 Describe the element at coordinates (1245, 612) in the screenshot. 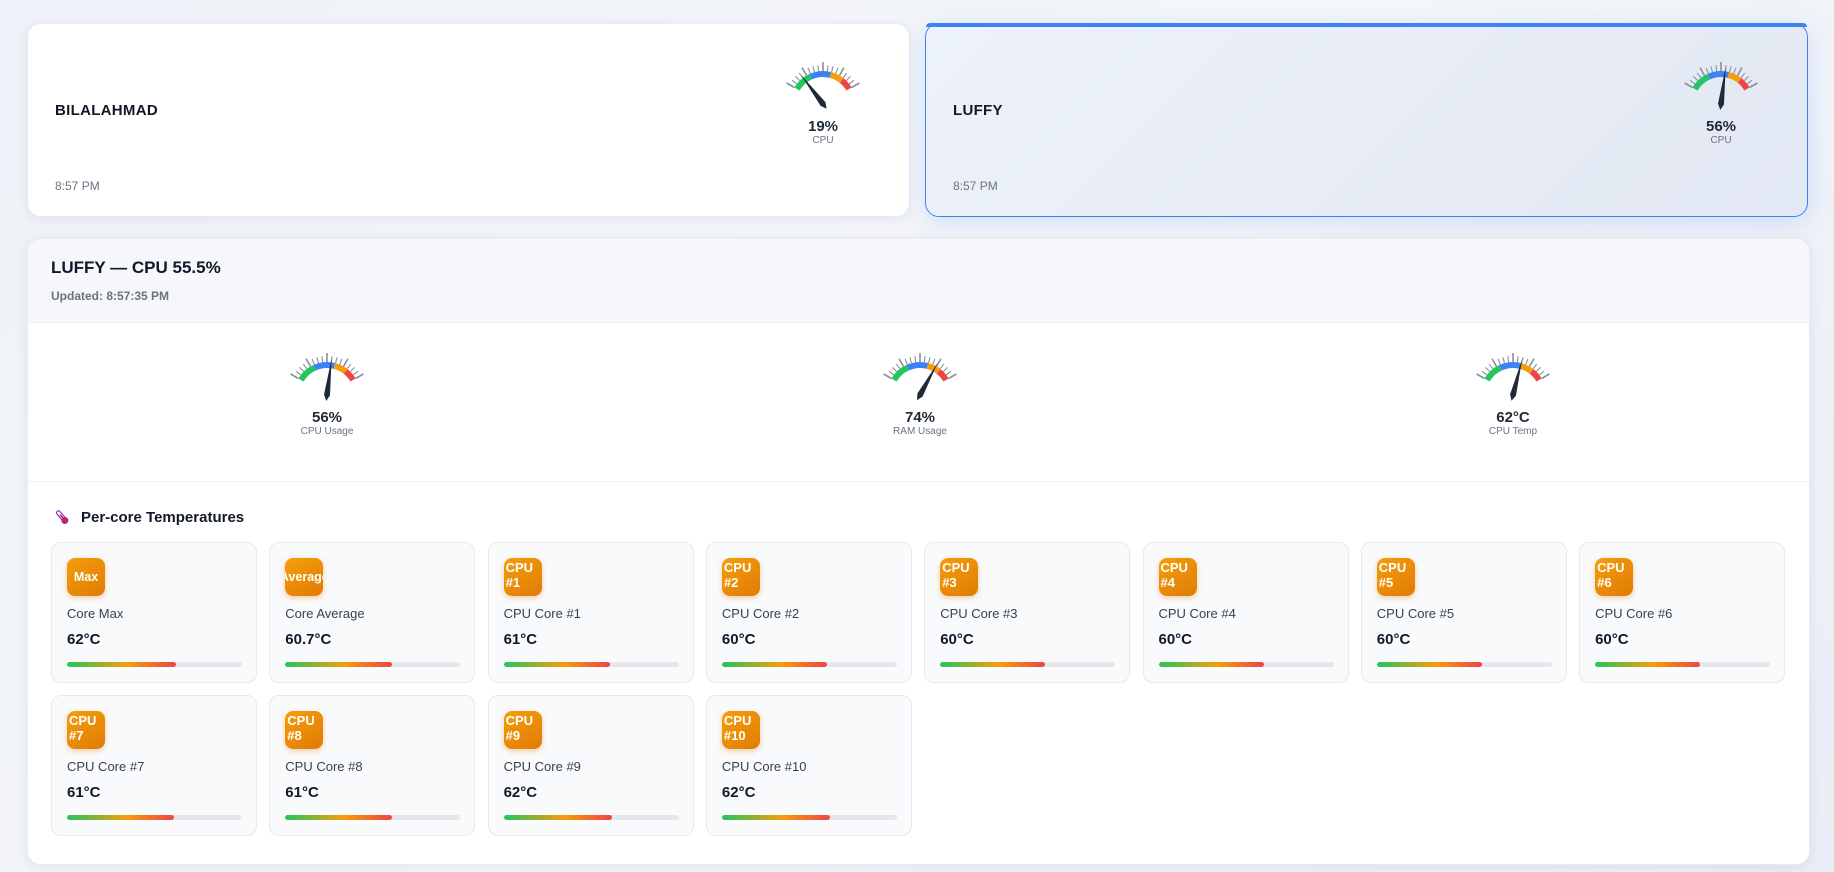

I see `core-card: CPU #4 CPU Core #4 60°C` at that location.